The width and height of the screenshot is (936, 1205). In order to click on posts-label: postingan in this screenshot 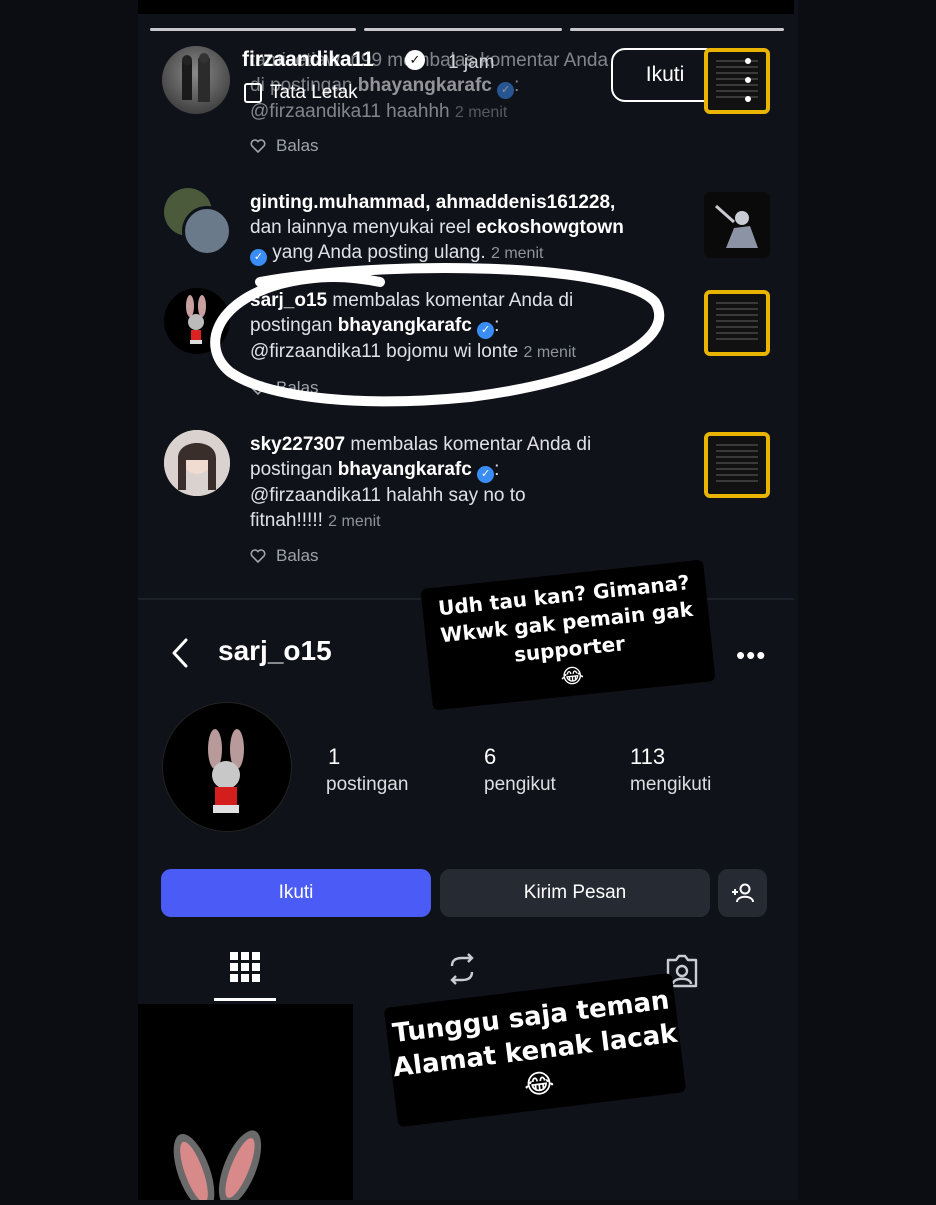, I will do `click(367, 785)`.